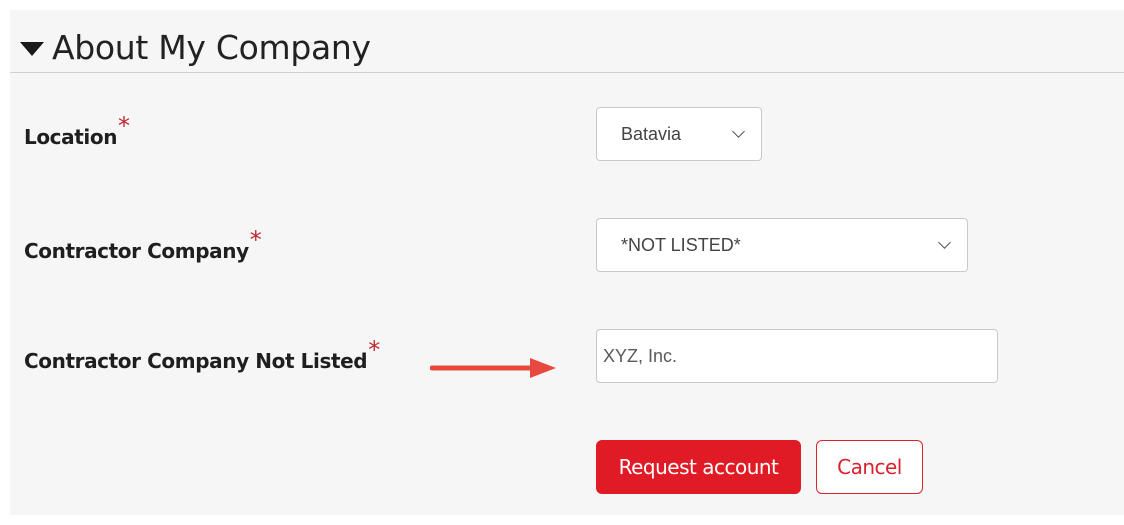 The image size is (1124, 525). What do you see at coordinates (681, 244) in the screenshot?
I see `contractor-company-select-value: *NOT LISTED*` at bounding box center [681, 244].